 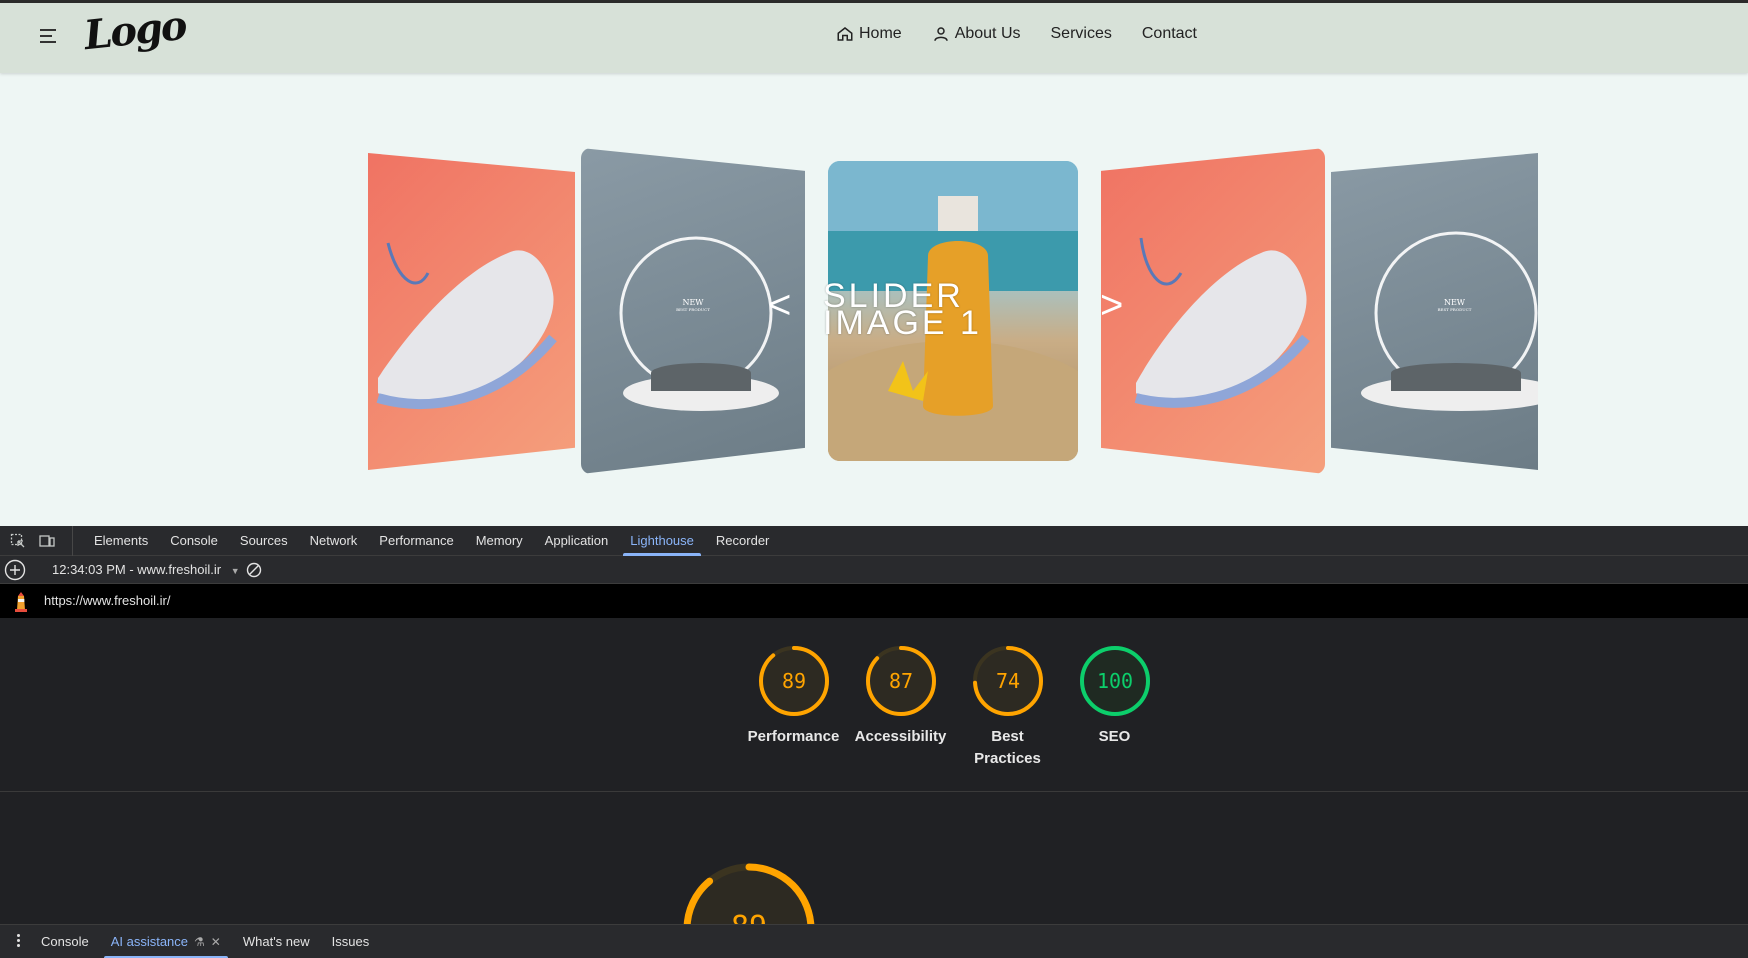 I want to click on gauge-performance: 89 Performance, so click(x=793, y=707).